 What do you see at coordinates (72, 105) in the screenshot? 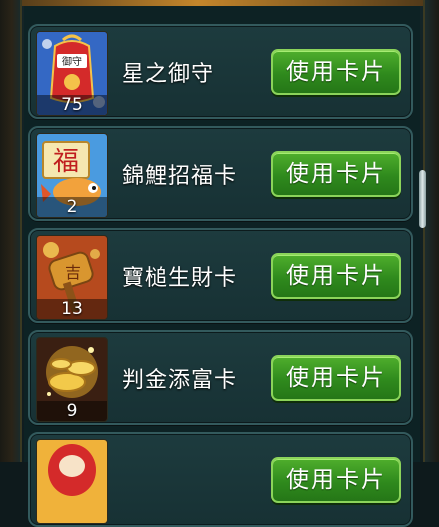
I see `card-quantity: 75` at bounding box center [72, 105].